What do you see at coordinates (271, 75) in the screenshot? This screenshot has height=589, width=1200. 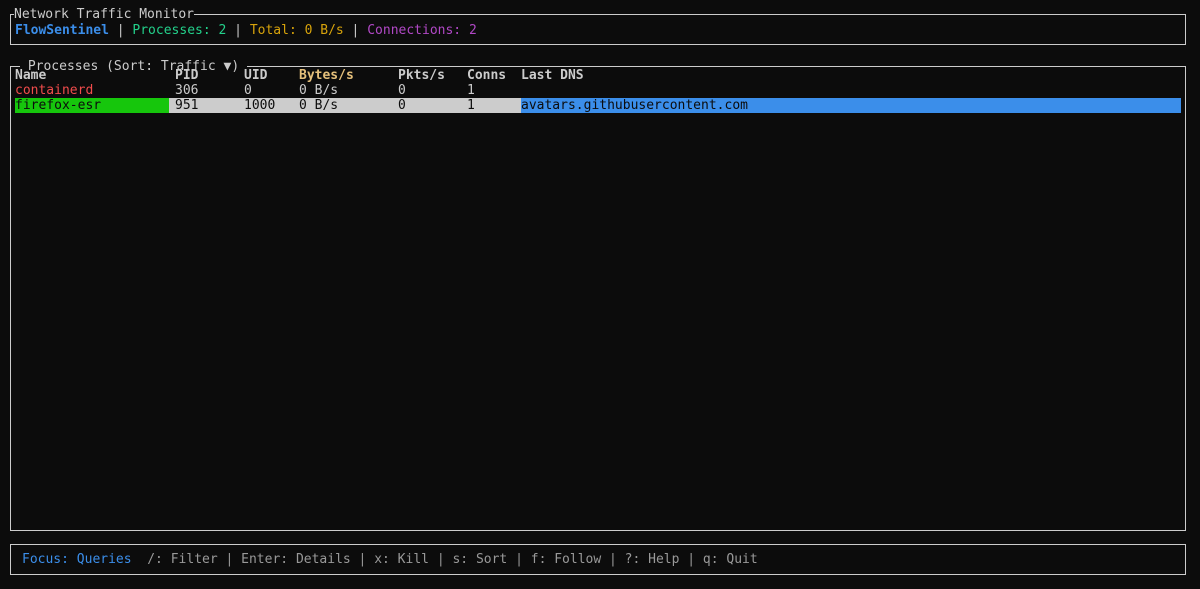 I see `column-header-uid: UID` at bounding box center [271, 75].